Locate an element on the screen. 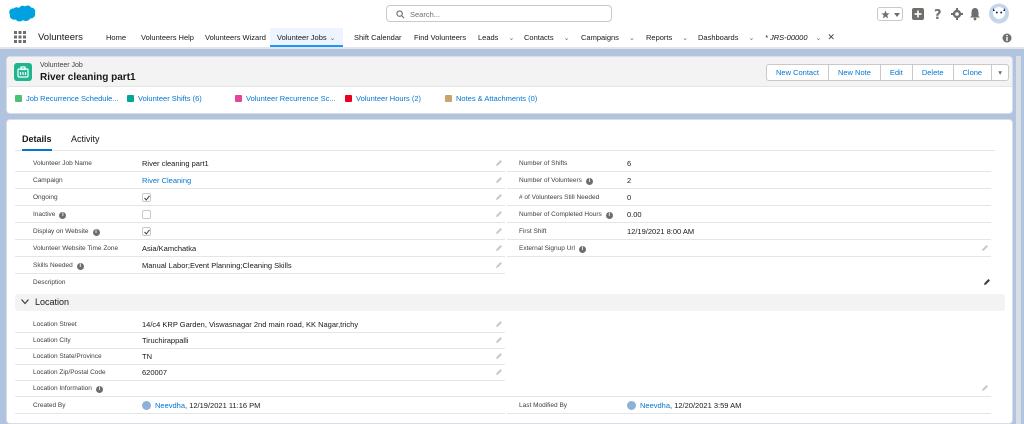 The height and width of the screenshot is (424, 1024). tab-details: Details is located at coordinates (37, 141).